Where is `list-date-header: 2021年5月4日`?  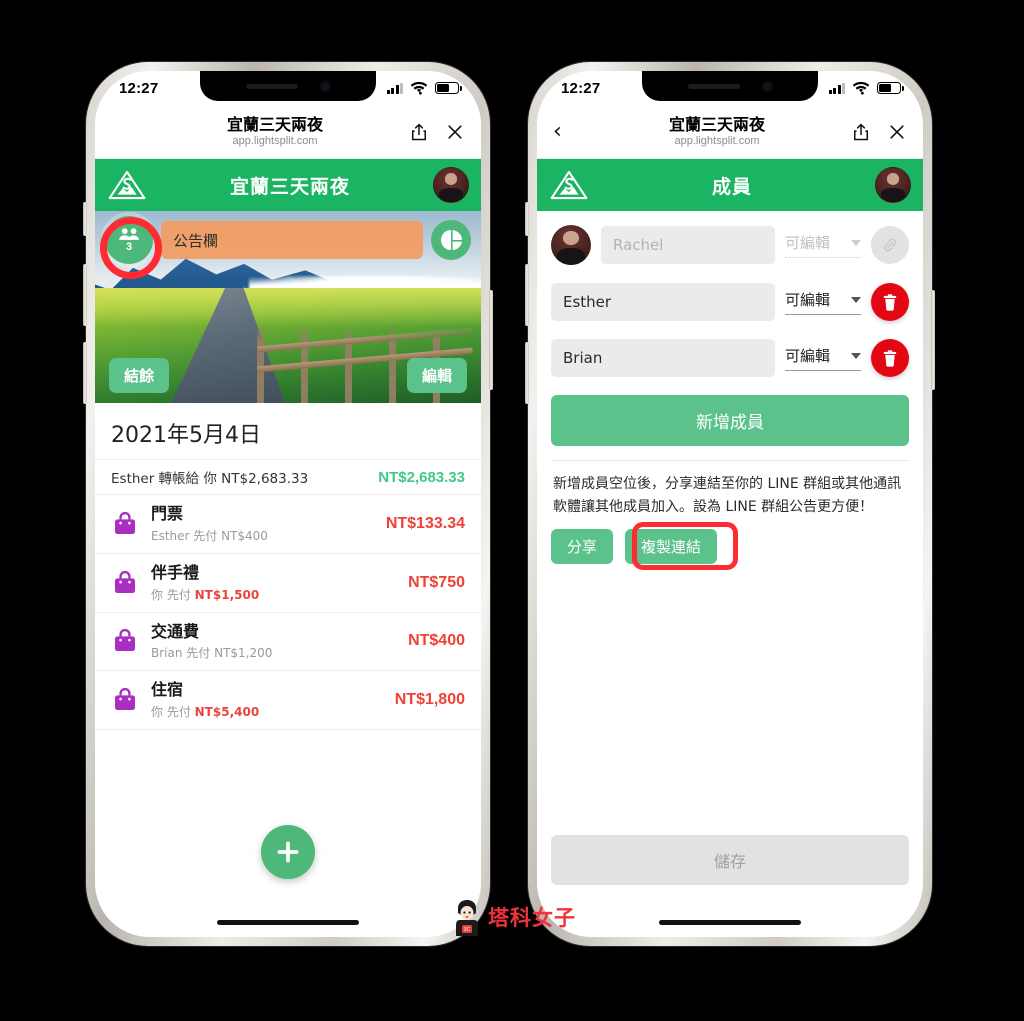
list-date-header: 2021年5月4日 is located at coordinates (186, 435).